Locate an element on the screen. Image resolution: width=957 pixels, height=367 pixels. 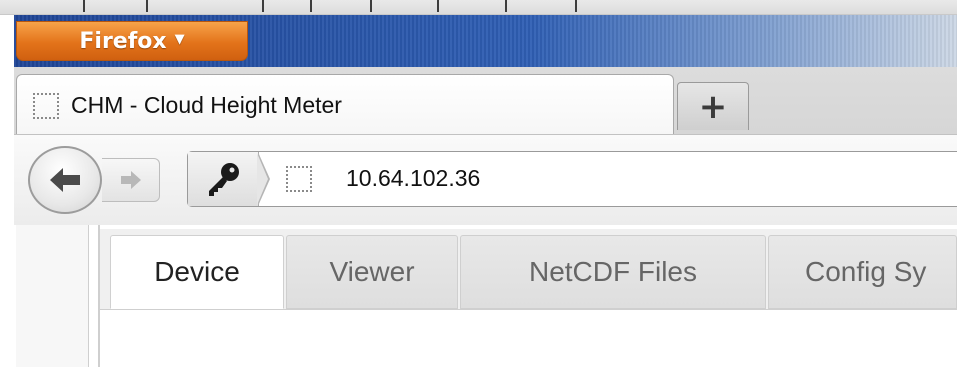
tab-label: Viewer is located at coordinates (372, 271).